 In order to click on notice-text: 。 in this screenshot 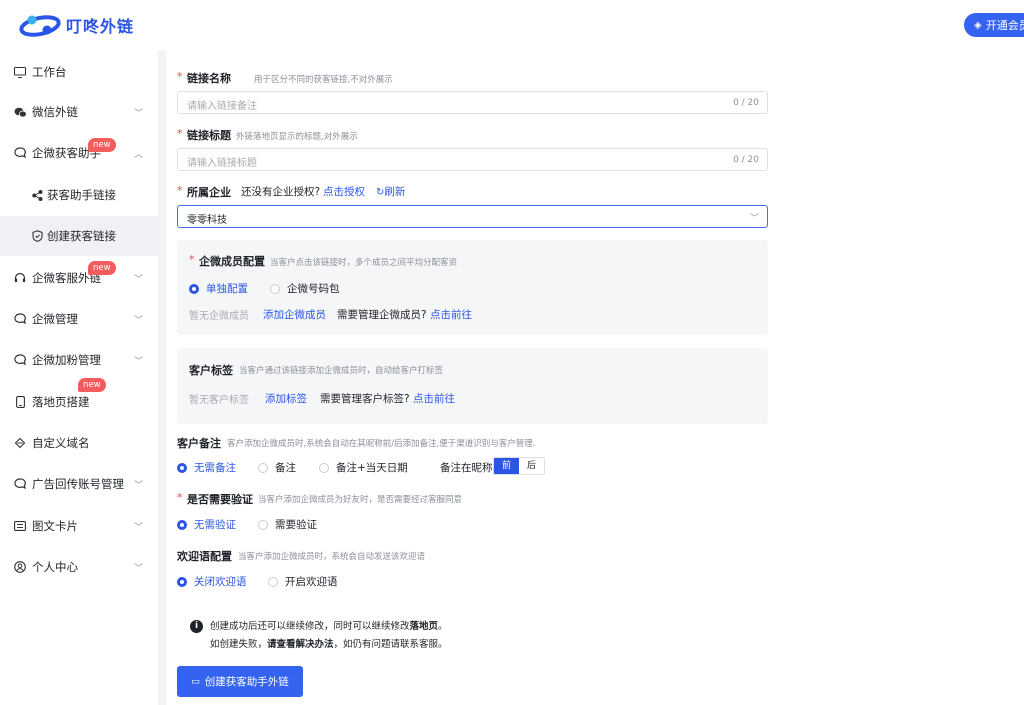, I will do `click(443, 626)`.